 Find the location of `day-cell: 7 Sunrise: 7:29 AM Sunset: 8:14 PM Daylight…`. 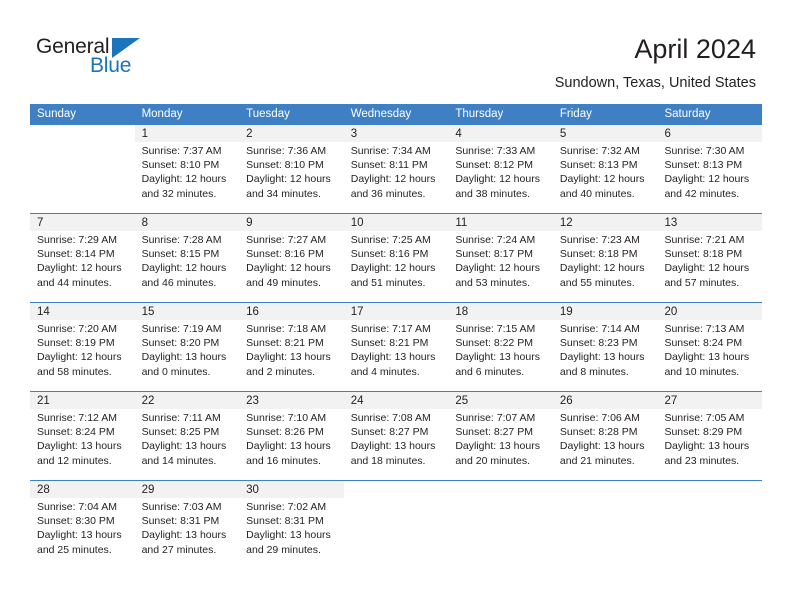

day-cell: 7 Sunrise: 7:29 AM Sunset: 8:14 PM Daylight… is located at coordinates (82, 258).